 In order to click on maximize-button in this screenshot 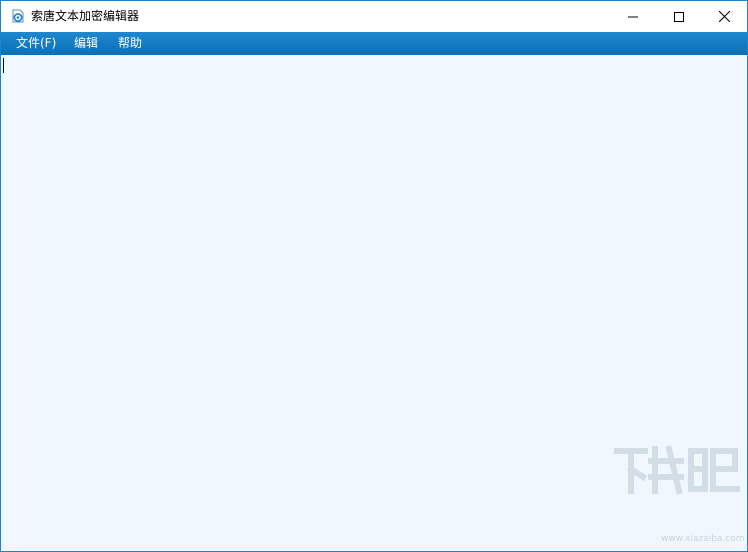, I will do `click(679, 16)`.